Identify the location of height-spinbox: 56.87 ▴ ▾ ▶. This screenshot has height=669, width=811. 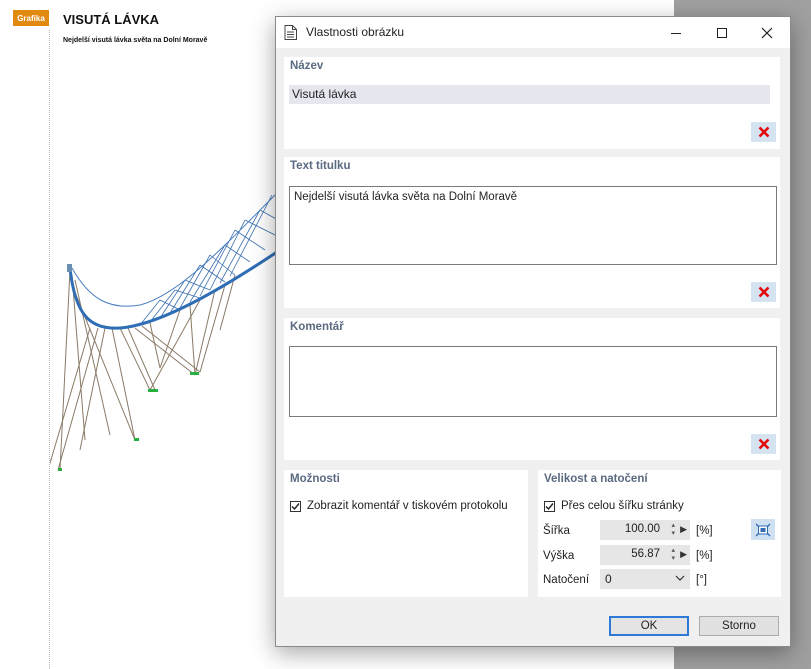
(645, 555).